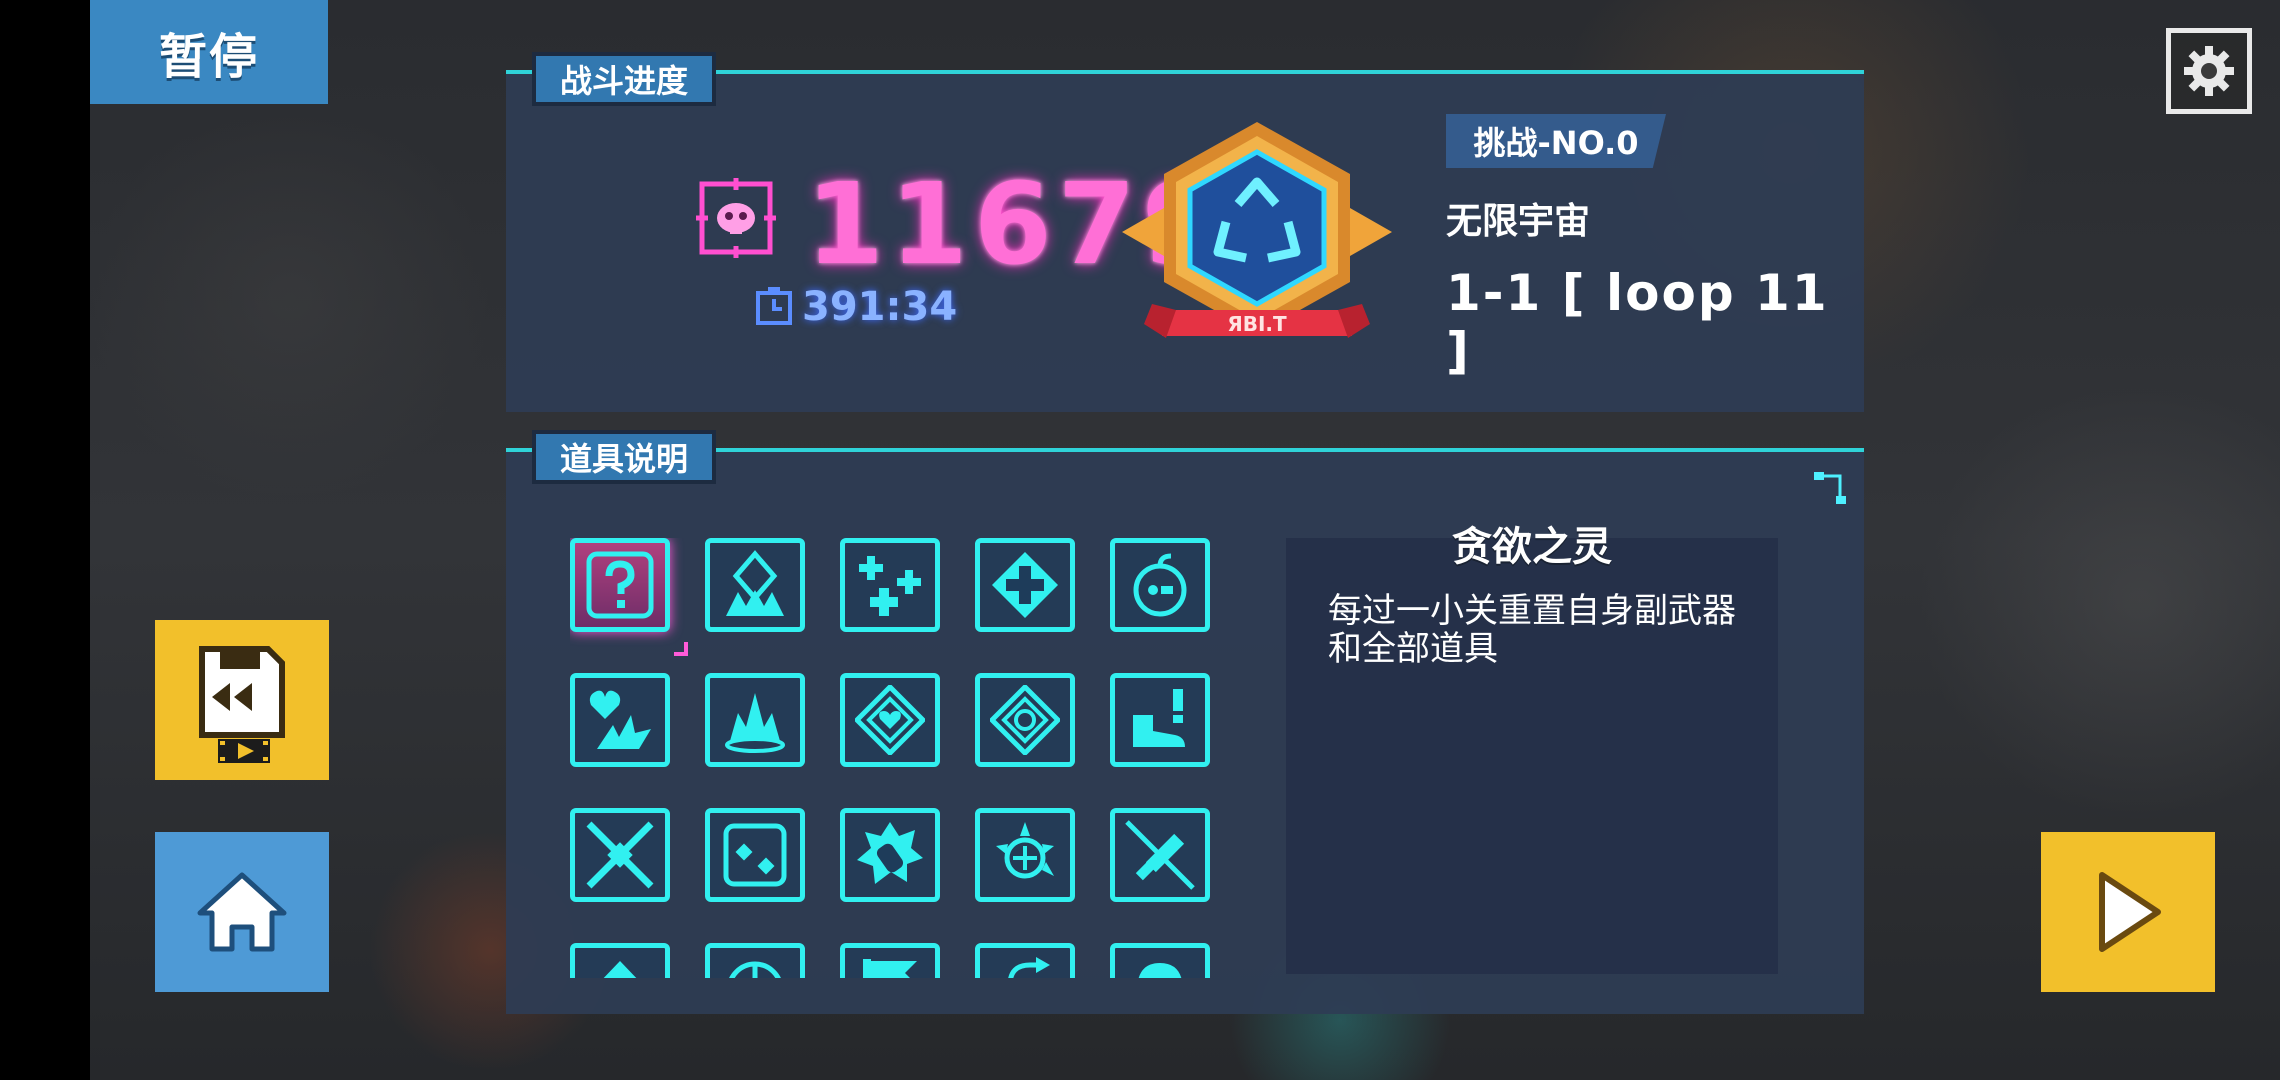  Describe the element at coordinates (755, 960) in the screenshot. I see `item-slot-half-circle` at that location.